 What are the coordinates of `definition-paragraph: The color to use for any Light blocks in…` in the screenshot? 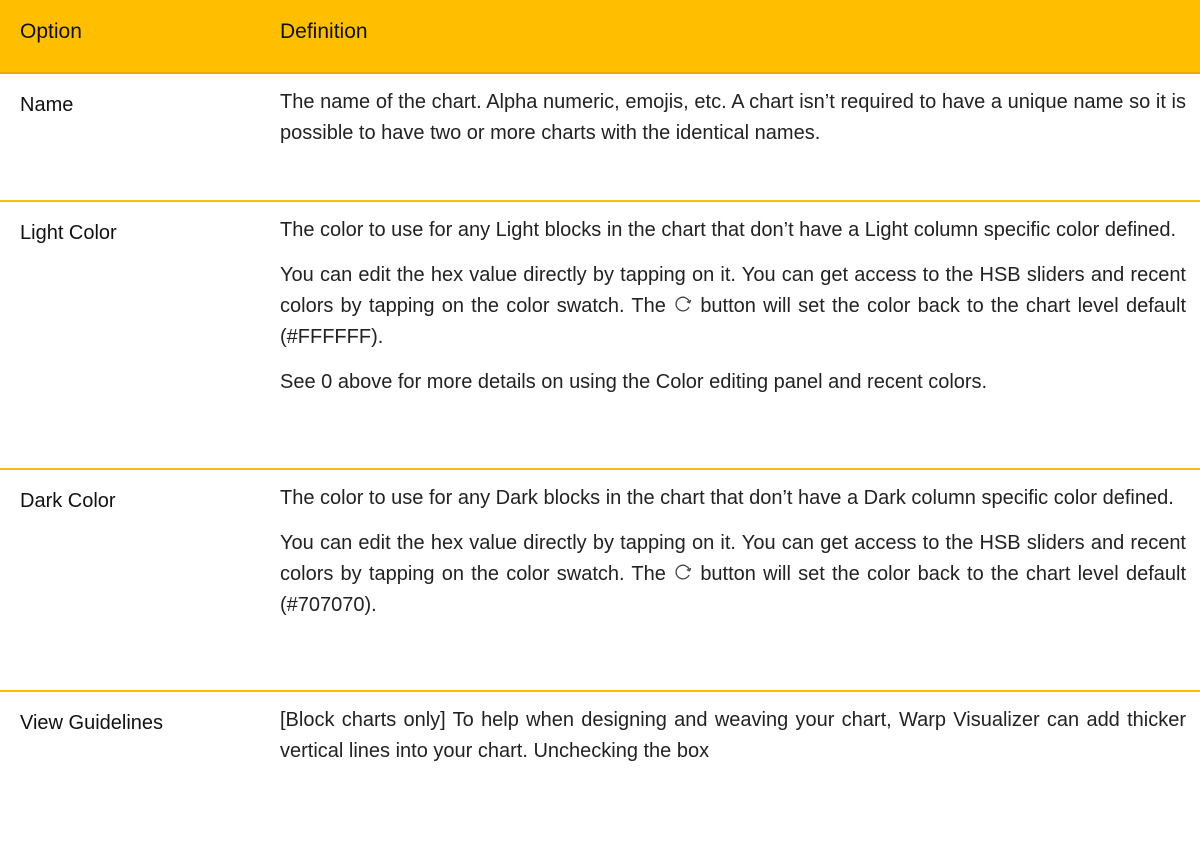 It's located at (728, 230).